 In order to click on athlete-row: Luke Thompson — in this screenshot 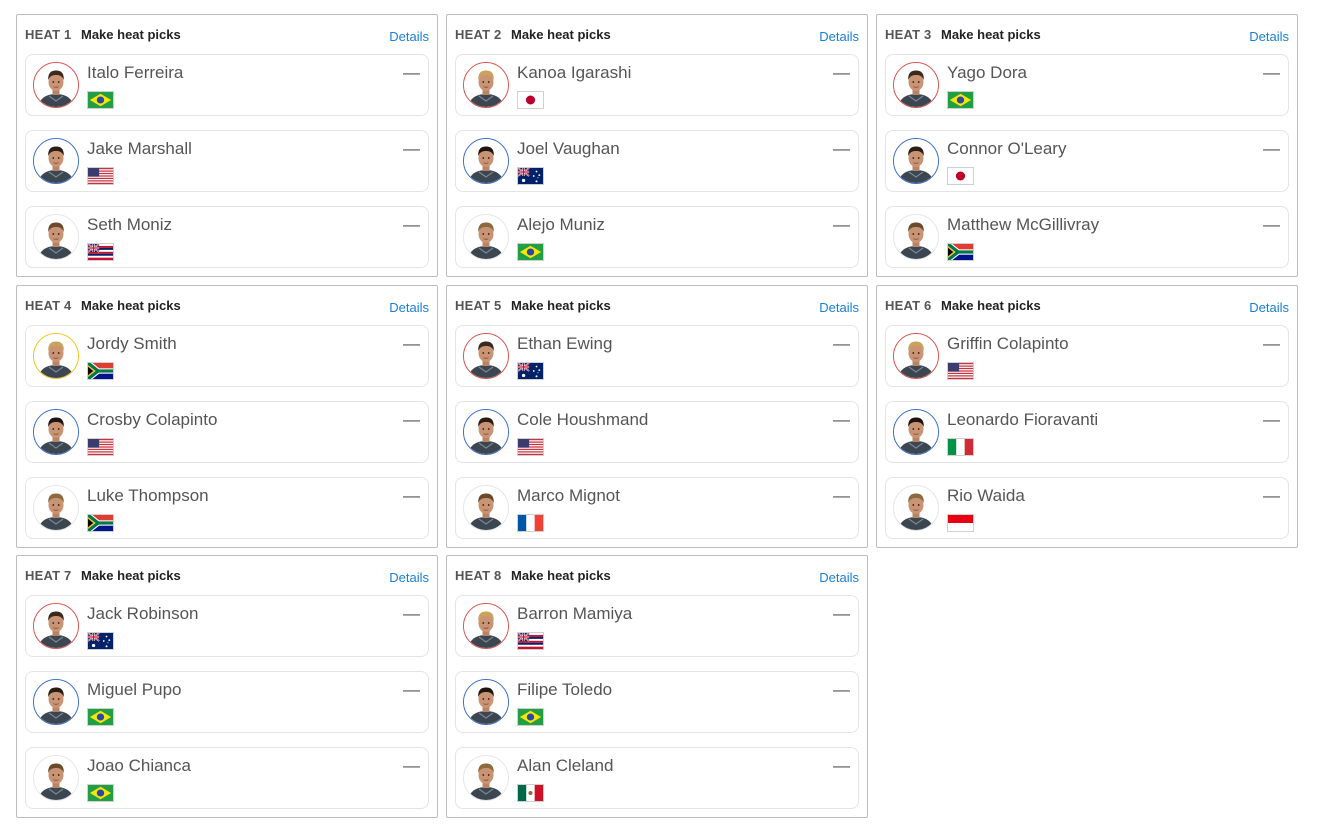, I will do `click(227, 508)`.